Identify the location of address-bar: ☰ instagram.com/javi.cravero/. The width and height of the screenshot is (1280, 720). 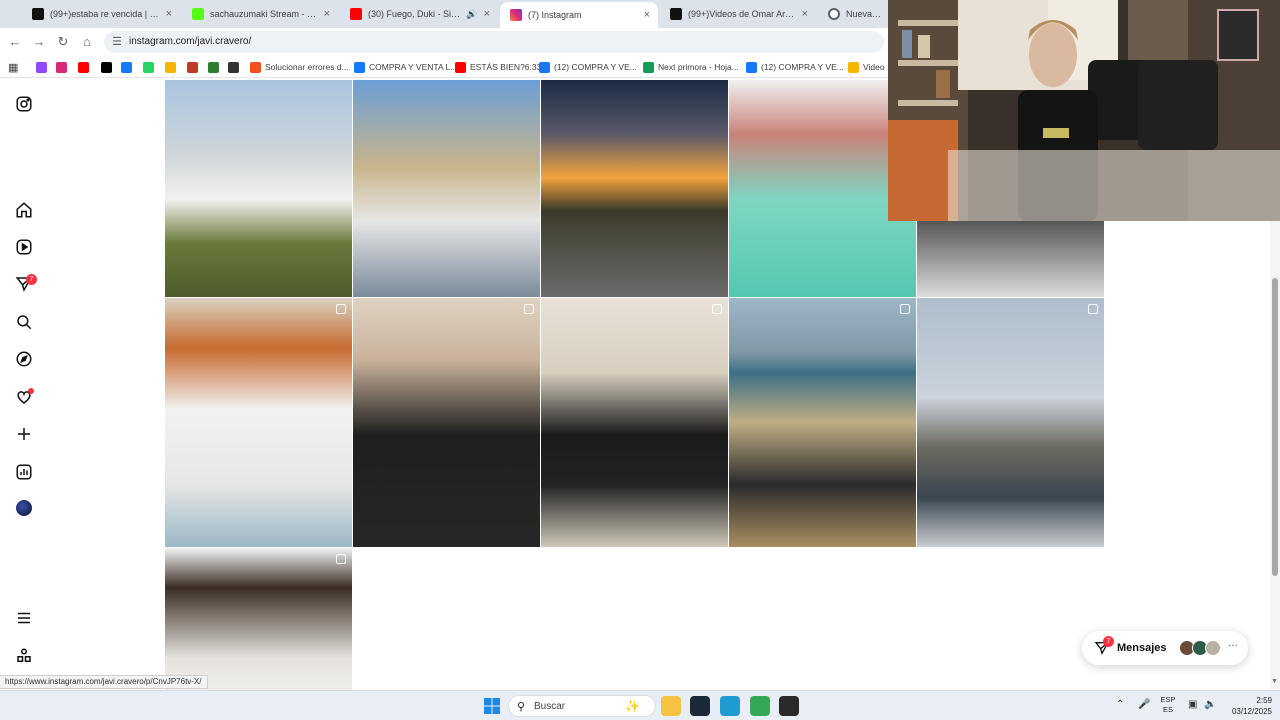
(494, 42).